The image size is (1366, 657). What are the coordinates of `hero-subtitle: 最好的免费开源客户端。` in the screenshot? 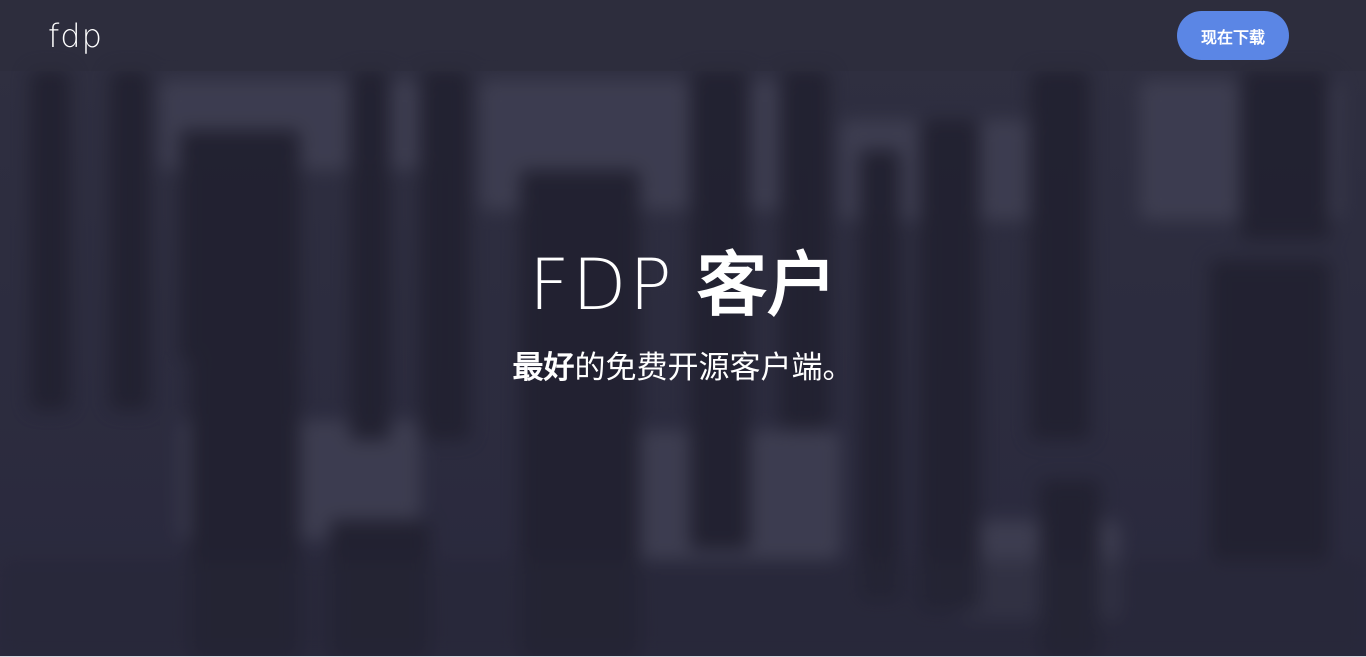 It's located at (683, 368).